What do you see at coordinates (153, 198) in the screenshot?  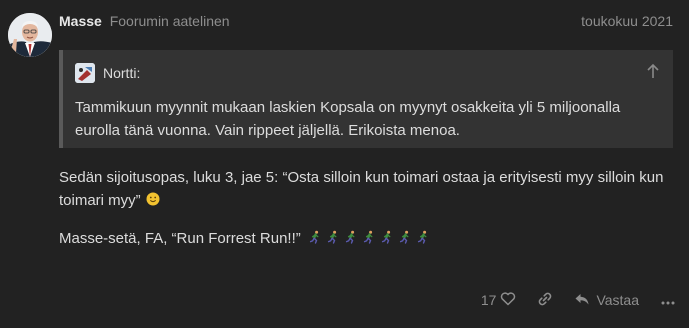 I see `slightly-smiling-face-icon` at bounding box center [153, 198].